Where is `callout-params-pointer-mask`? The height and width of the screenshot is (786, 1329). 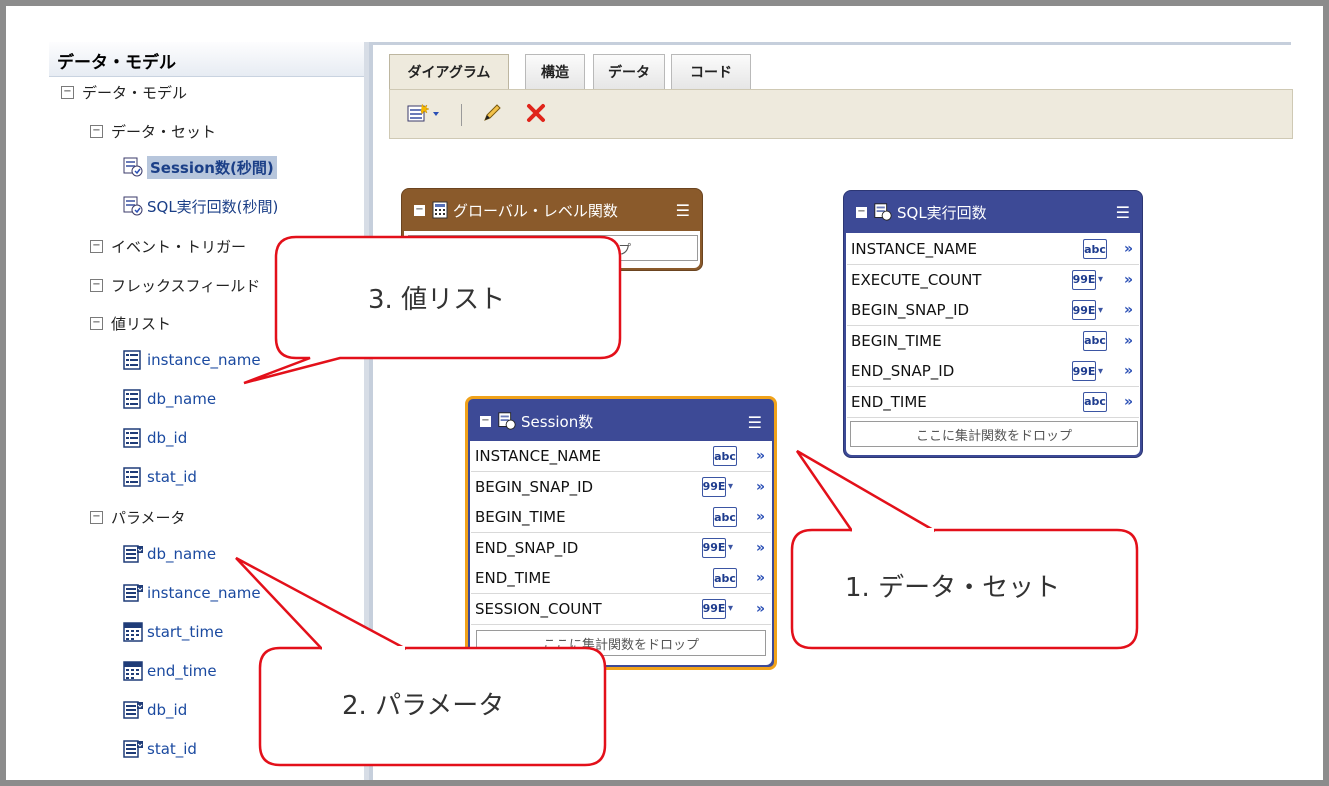
callout-params-pointer-mask is located at coordinates (363, 648).